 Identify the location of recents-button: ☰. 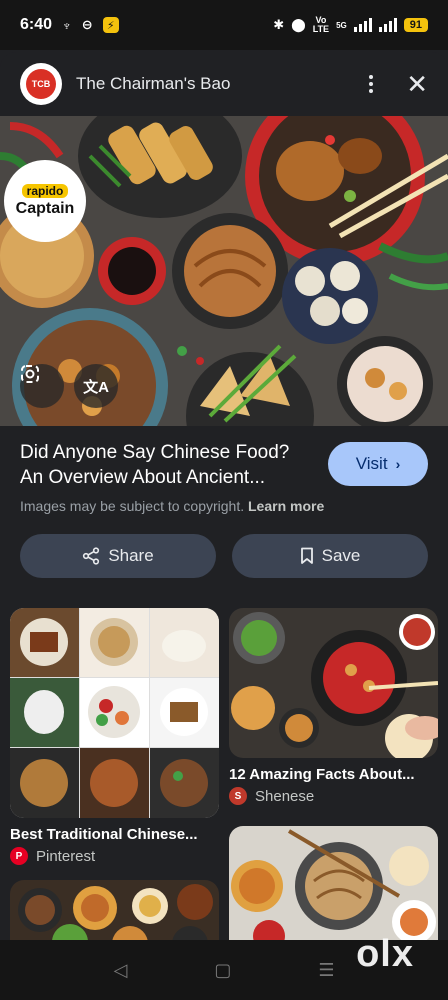
(326, 970).